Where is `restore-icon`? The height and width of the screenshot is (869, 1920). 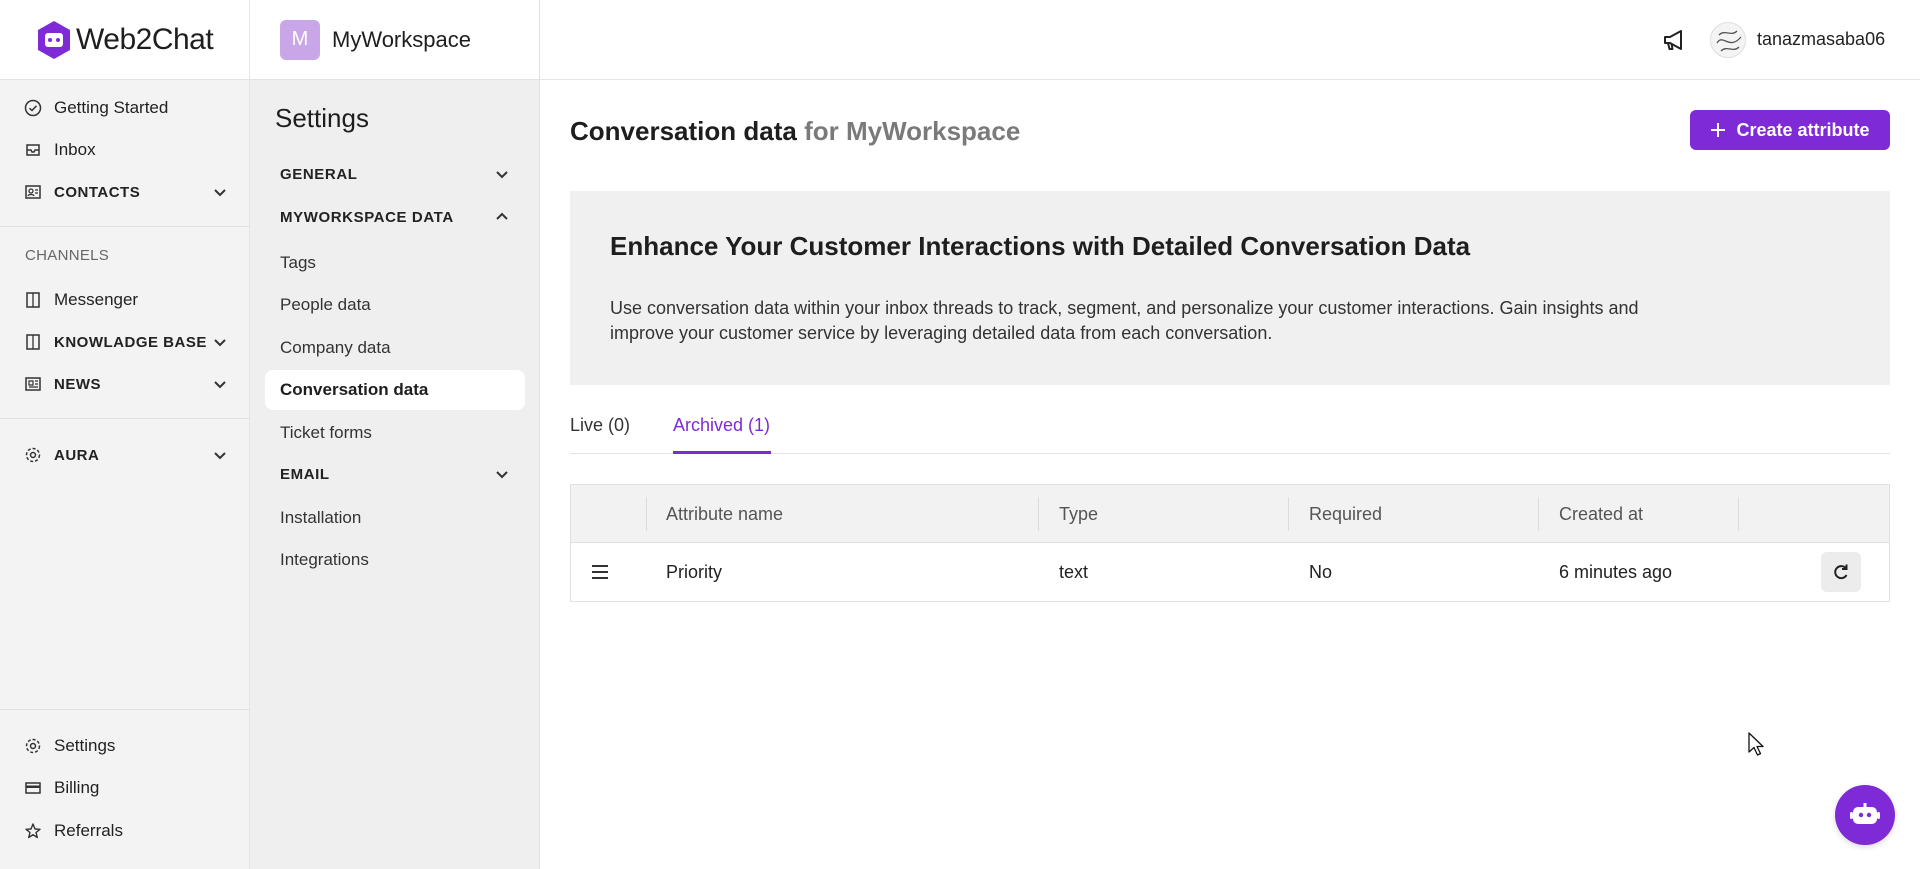 restore-icon is located at coordinates (1841, 572).